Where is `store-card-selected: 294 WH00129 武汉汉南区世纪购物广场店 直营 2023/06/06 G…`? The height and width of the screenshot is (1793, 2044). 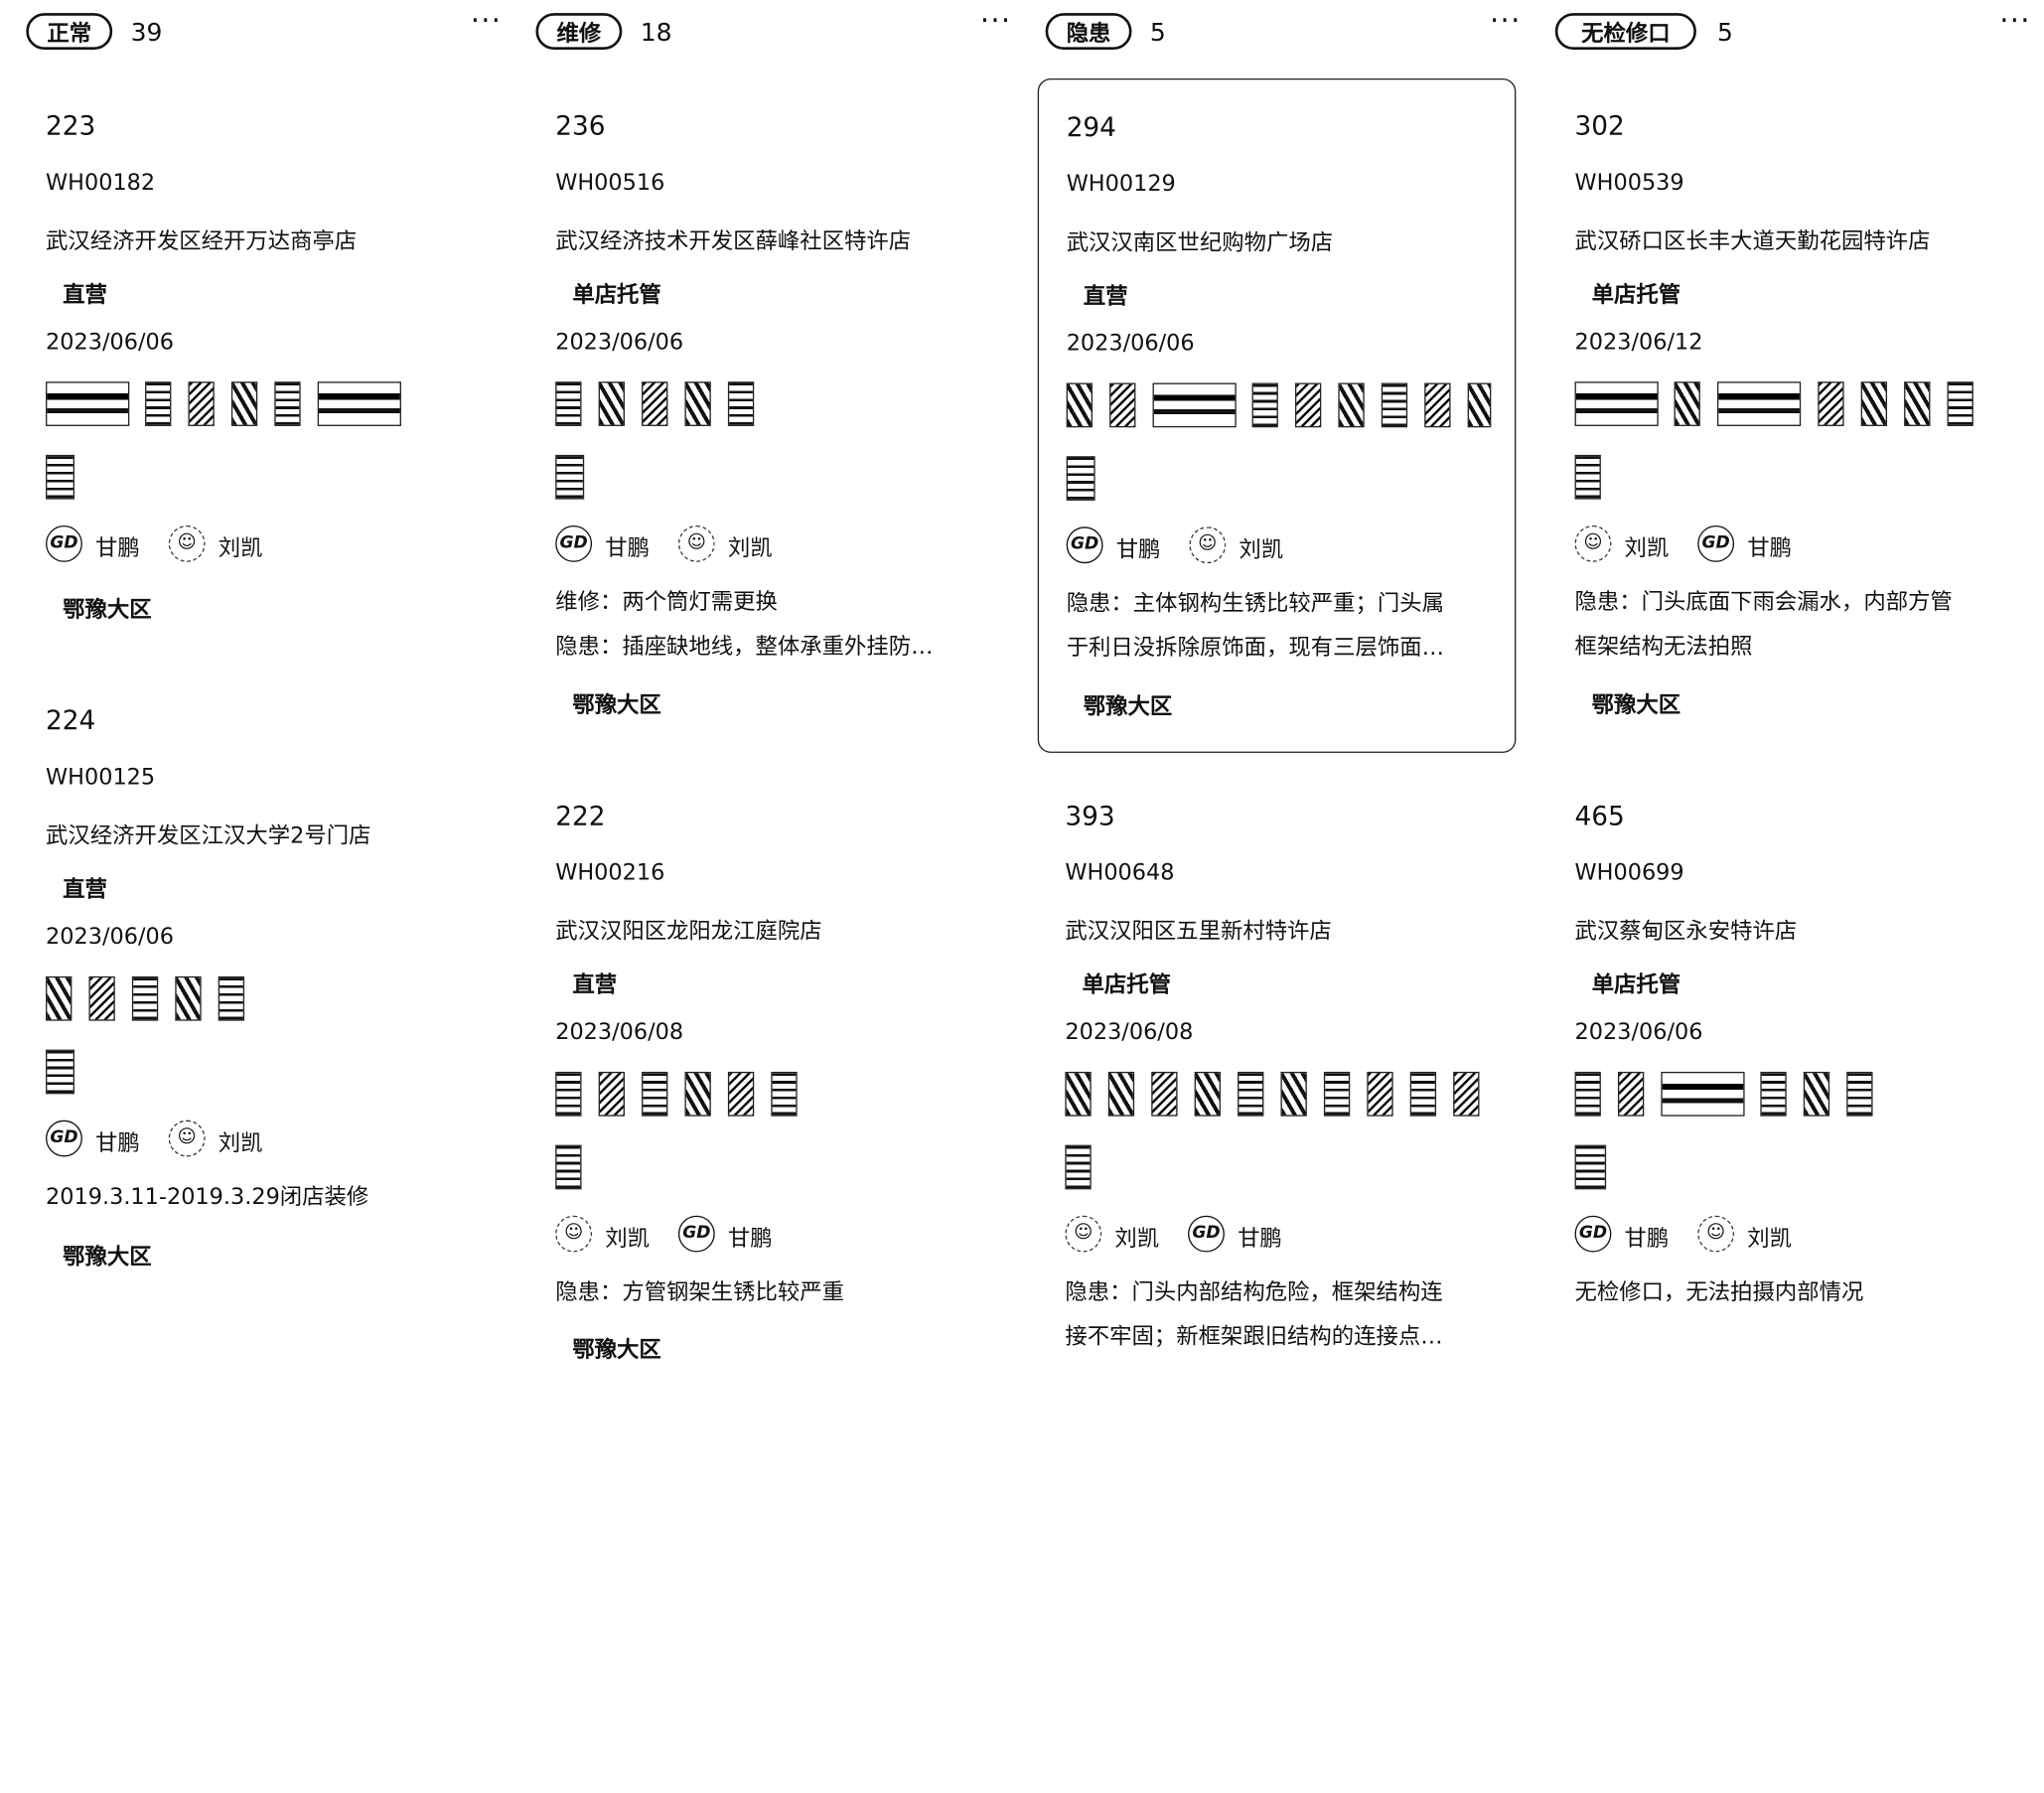 store-card-selected: 294 WH00129 武汉汉南区世纪购物广场店 直营 2023/06/06 G… is located at coordinates (1277, 415).